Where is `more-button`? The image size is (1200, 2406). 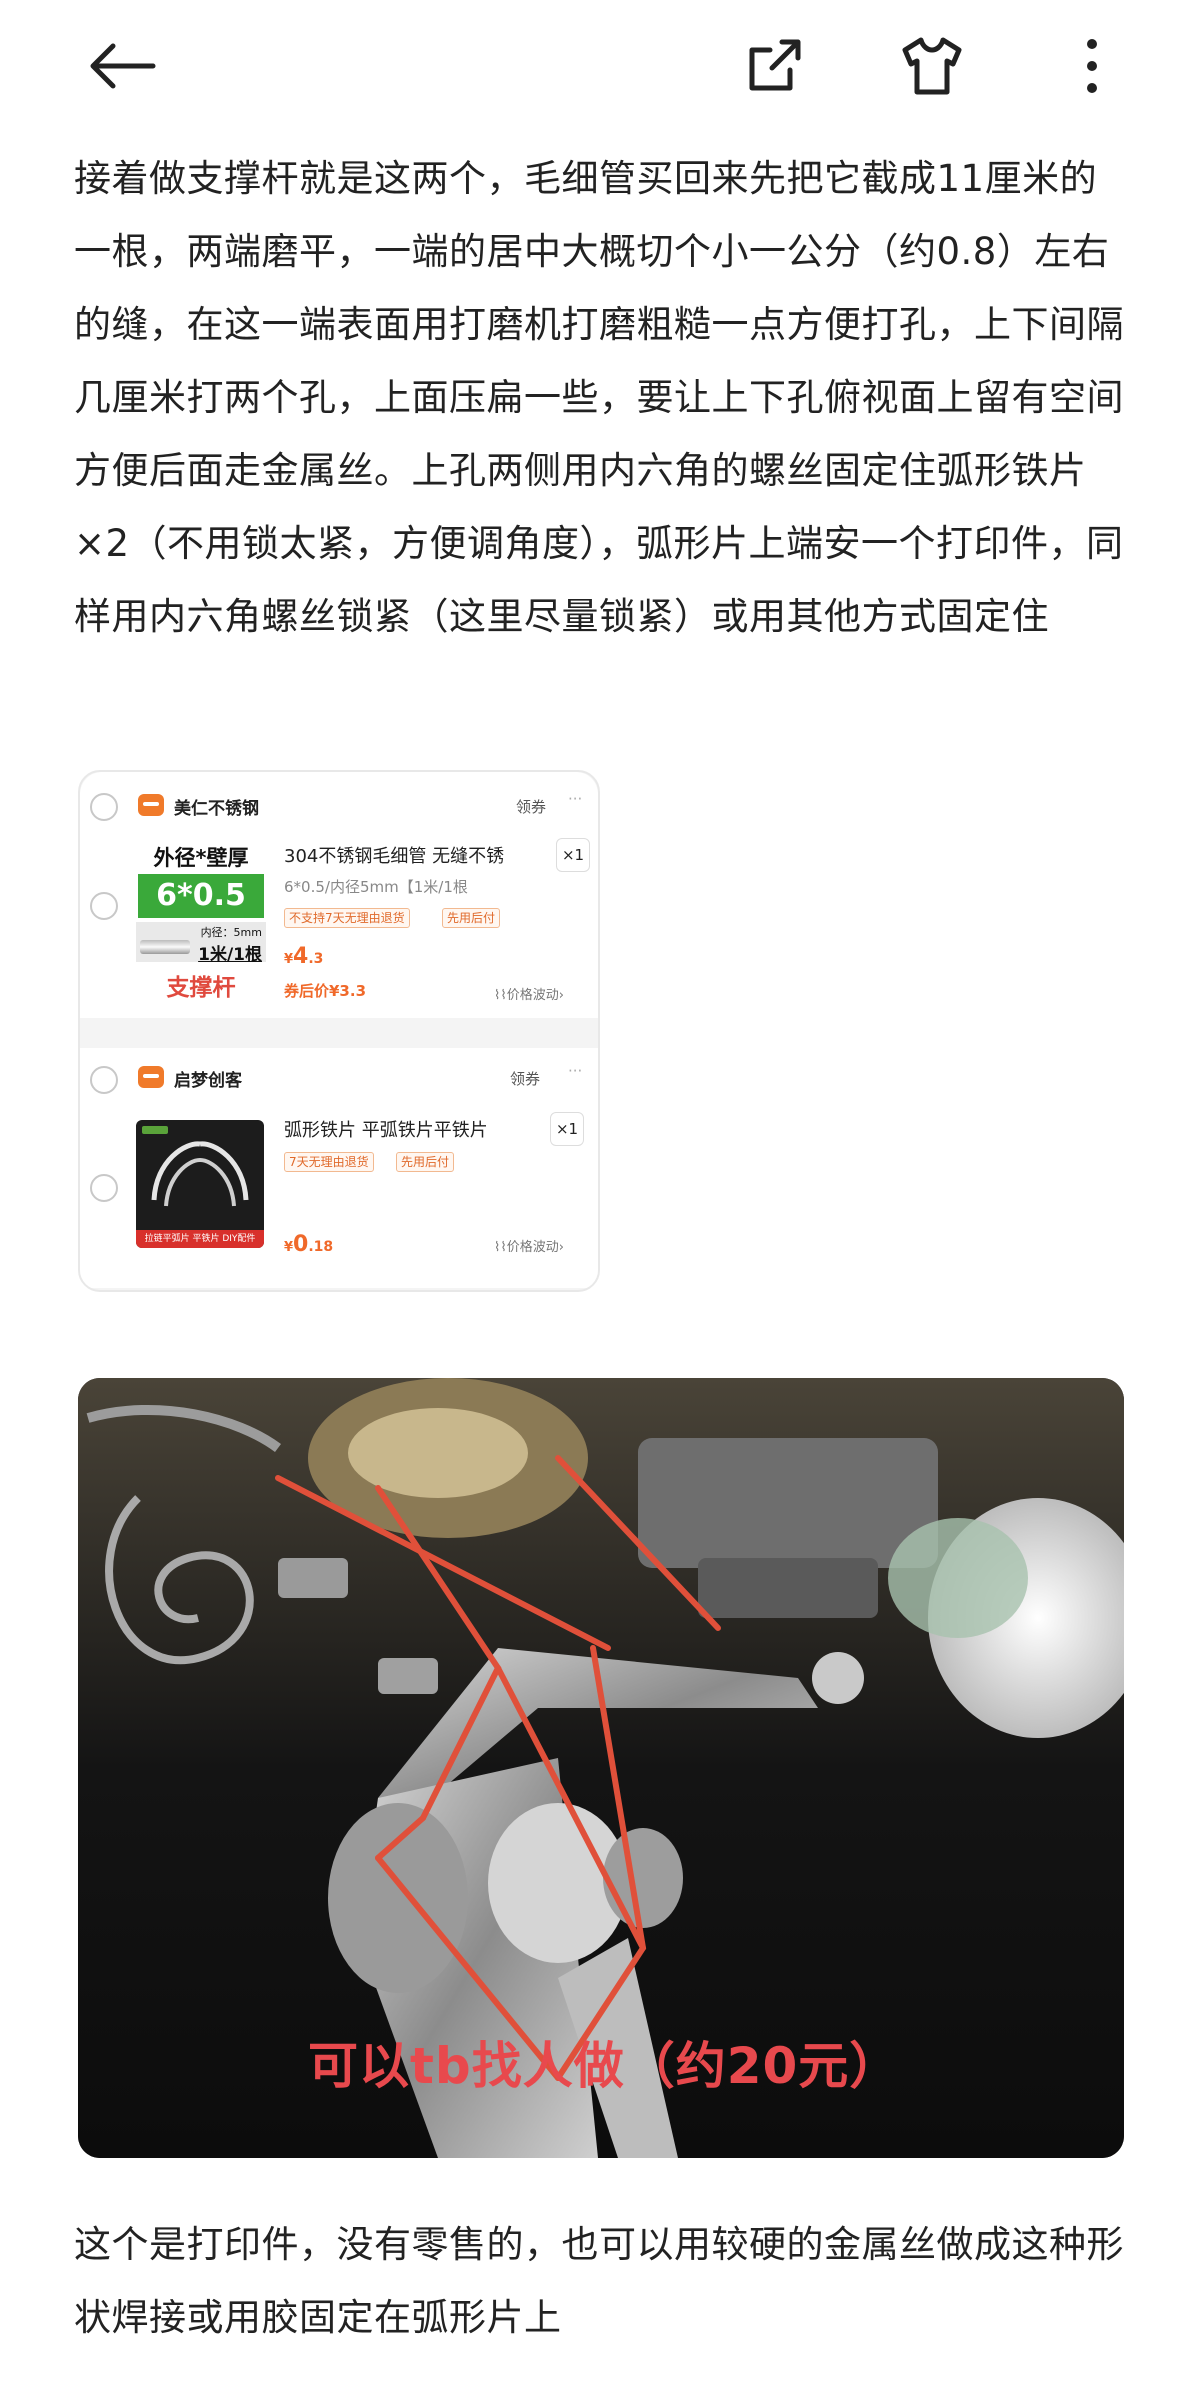 more-button is located at coordinates (1092, 66).